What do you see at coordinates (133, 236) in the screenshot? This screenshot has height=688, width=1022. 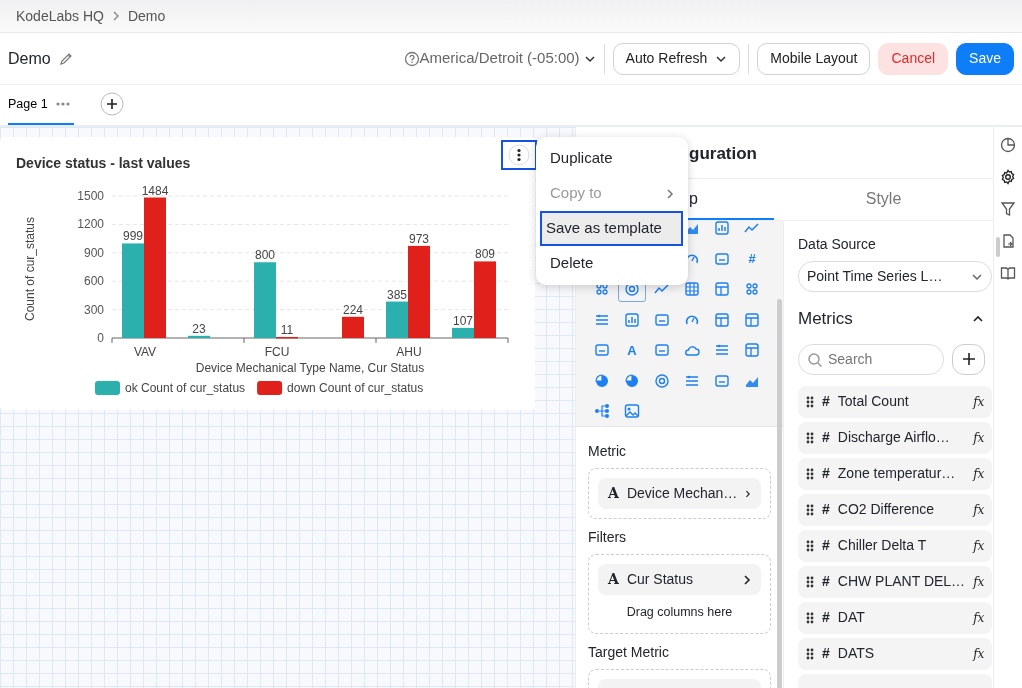 I see `data-label: 999` at bounding box center [133, 236].